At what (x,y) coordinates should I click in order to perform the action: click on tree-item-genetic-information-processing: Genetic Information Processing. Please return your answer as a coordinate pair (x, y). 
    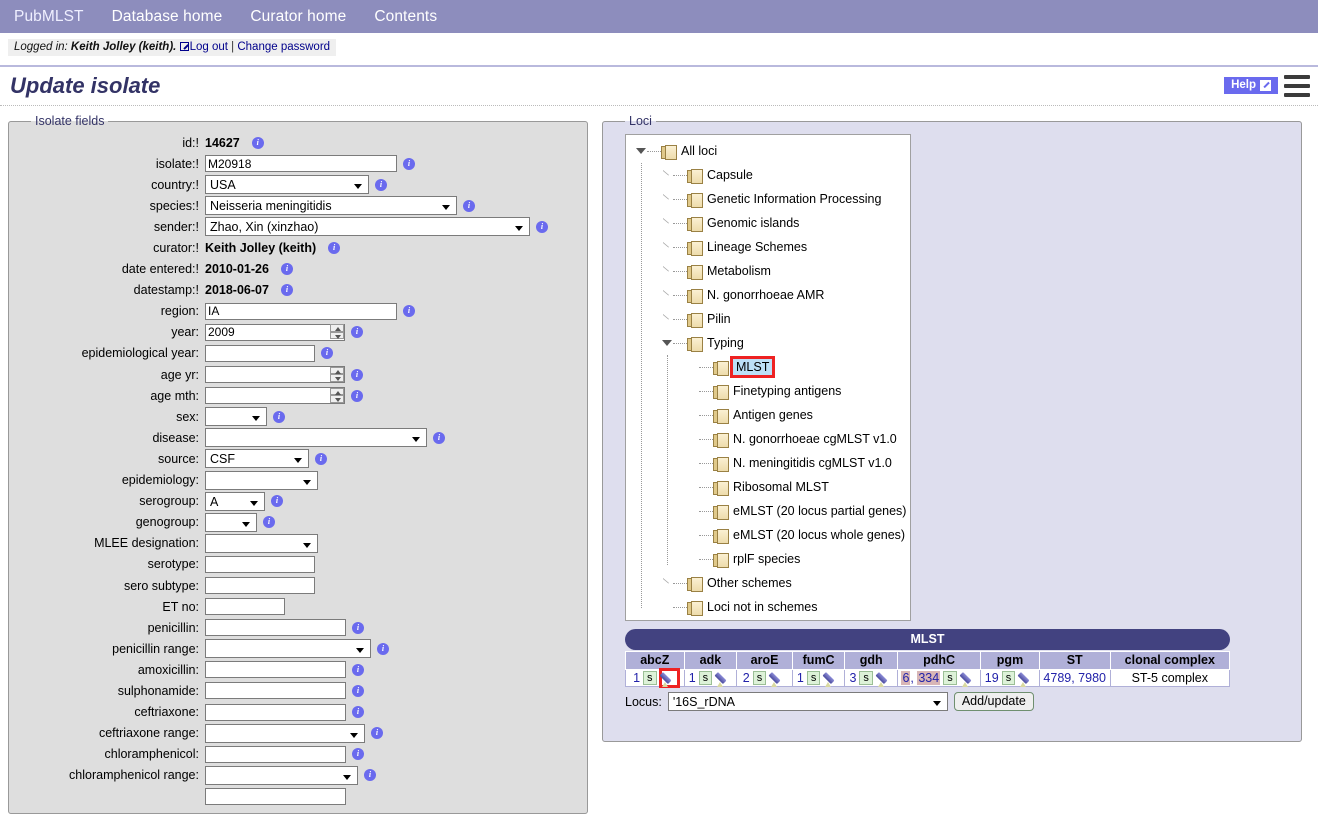
    Looking at the image, I should click on (768, 199).